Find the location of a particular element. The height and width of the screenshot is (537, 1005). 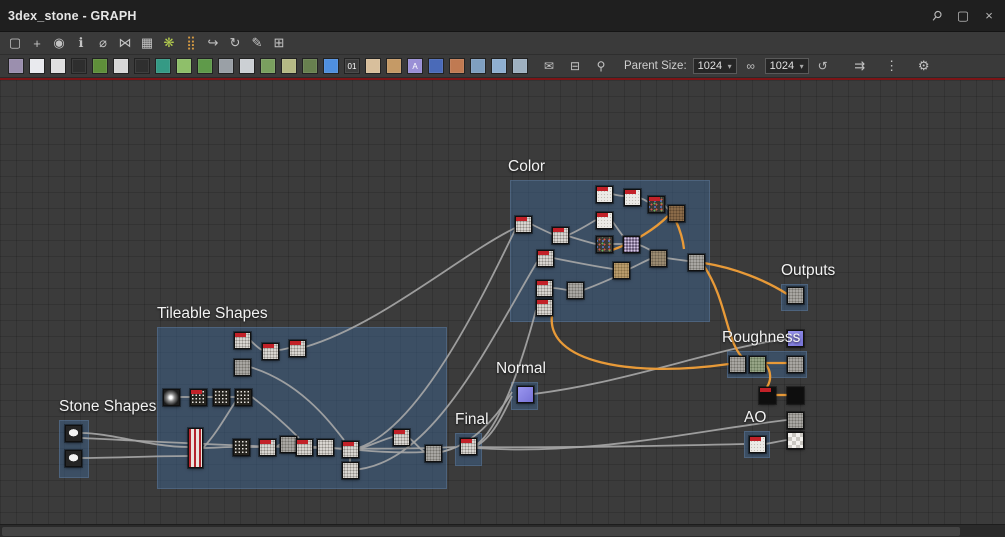

link-nodes-icon: ⋈ is located at coordinates (125, 43).